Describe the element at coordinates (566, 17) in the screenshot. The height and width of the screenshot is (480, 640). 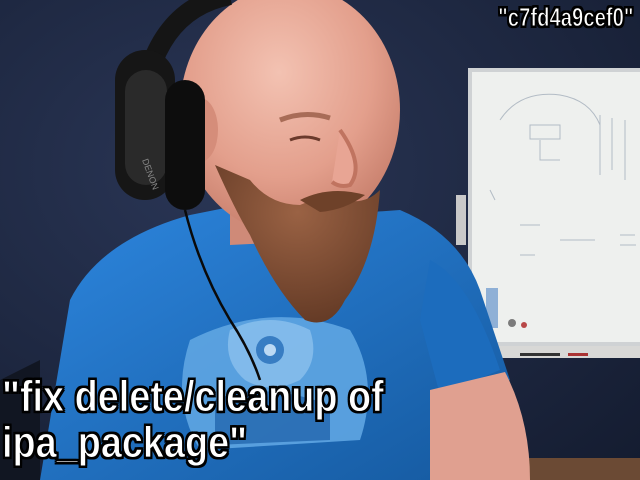
I see `commit-hash-caption: "c7fd4a9cef0"` at that location.